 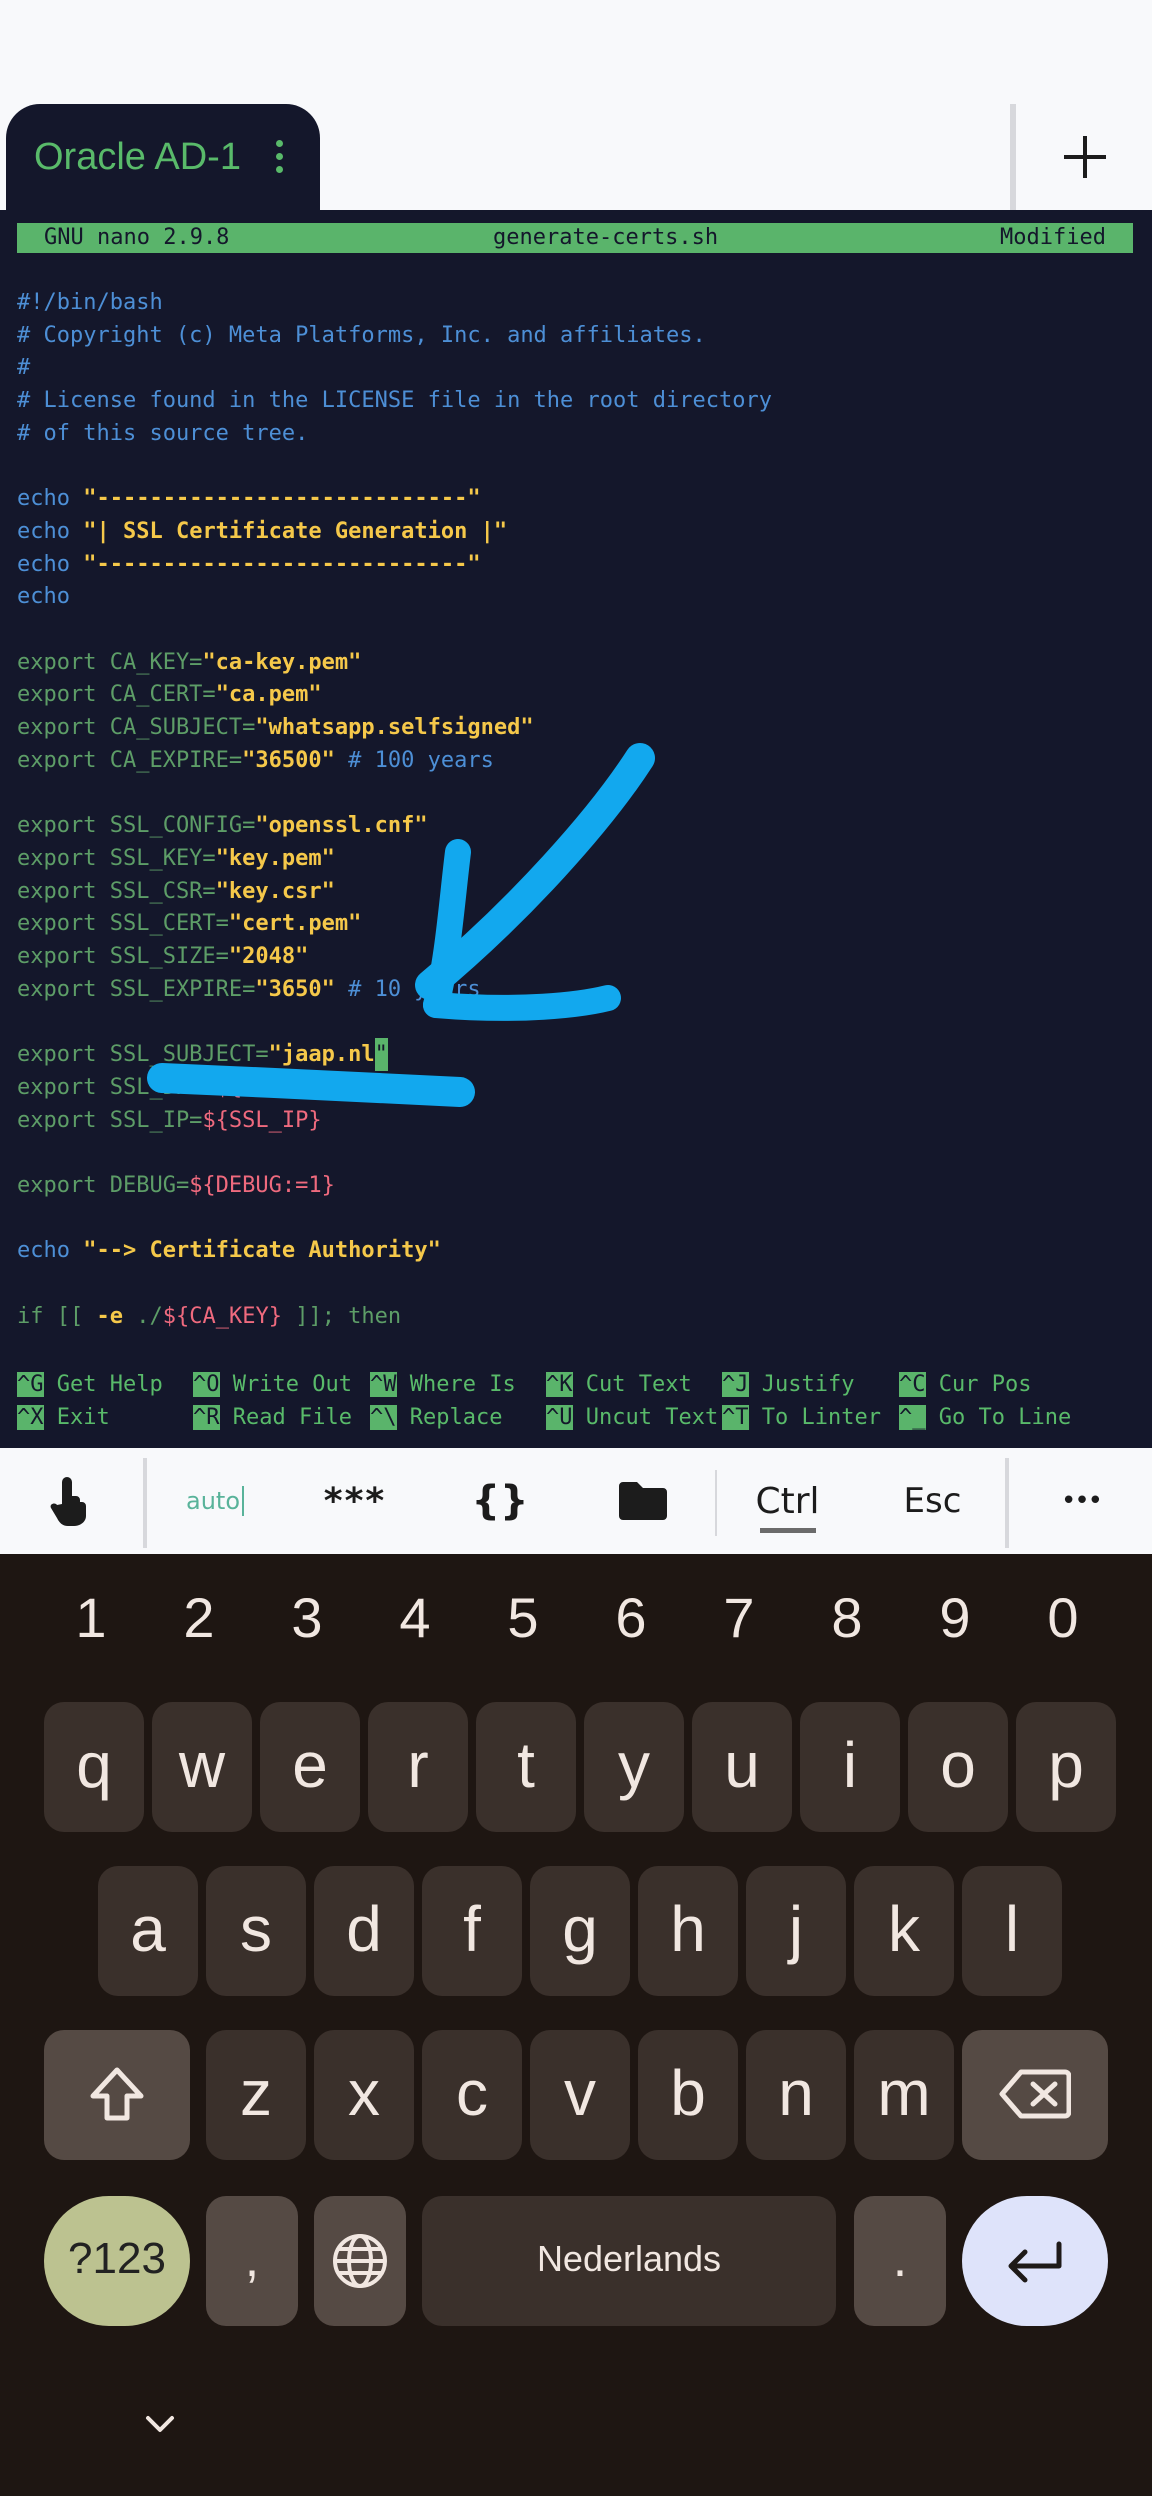 I want to click on letter-key: s, so click(x=256, y=1931).